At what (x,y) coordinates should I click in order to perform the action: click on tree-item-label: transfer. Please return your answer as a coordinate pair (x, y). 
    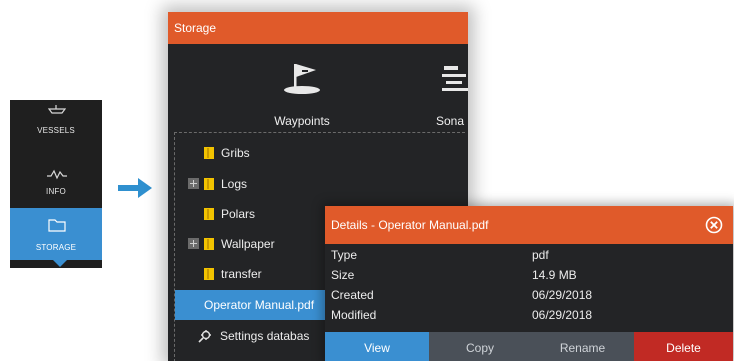
    Looking at the image, I should click on (241, 274).